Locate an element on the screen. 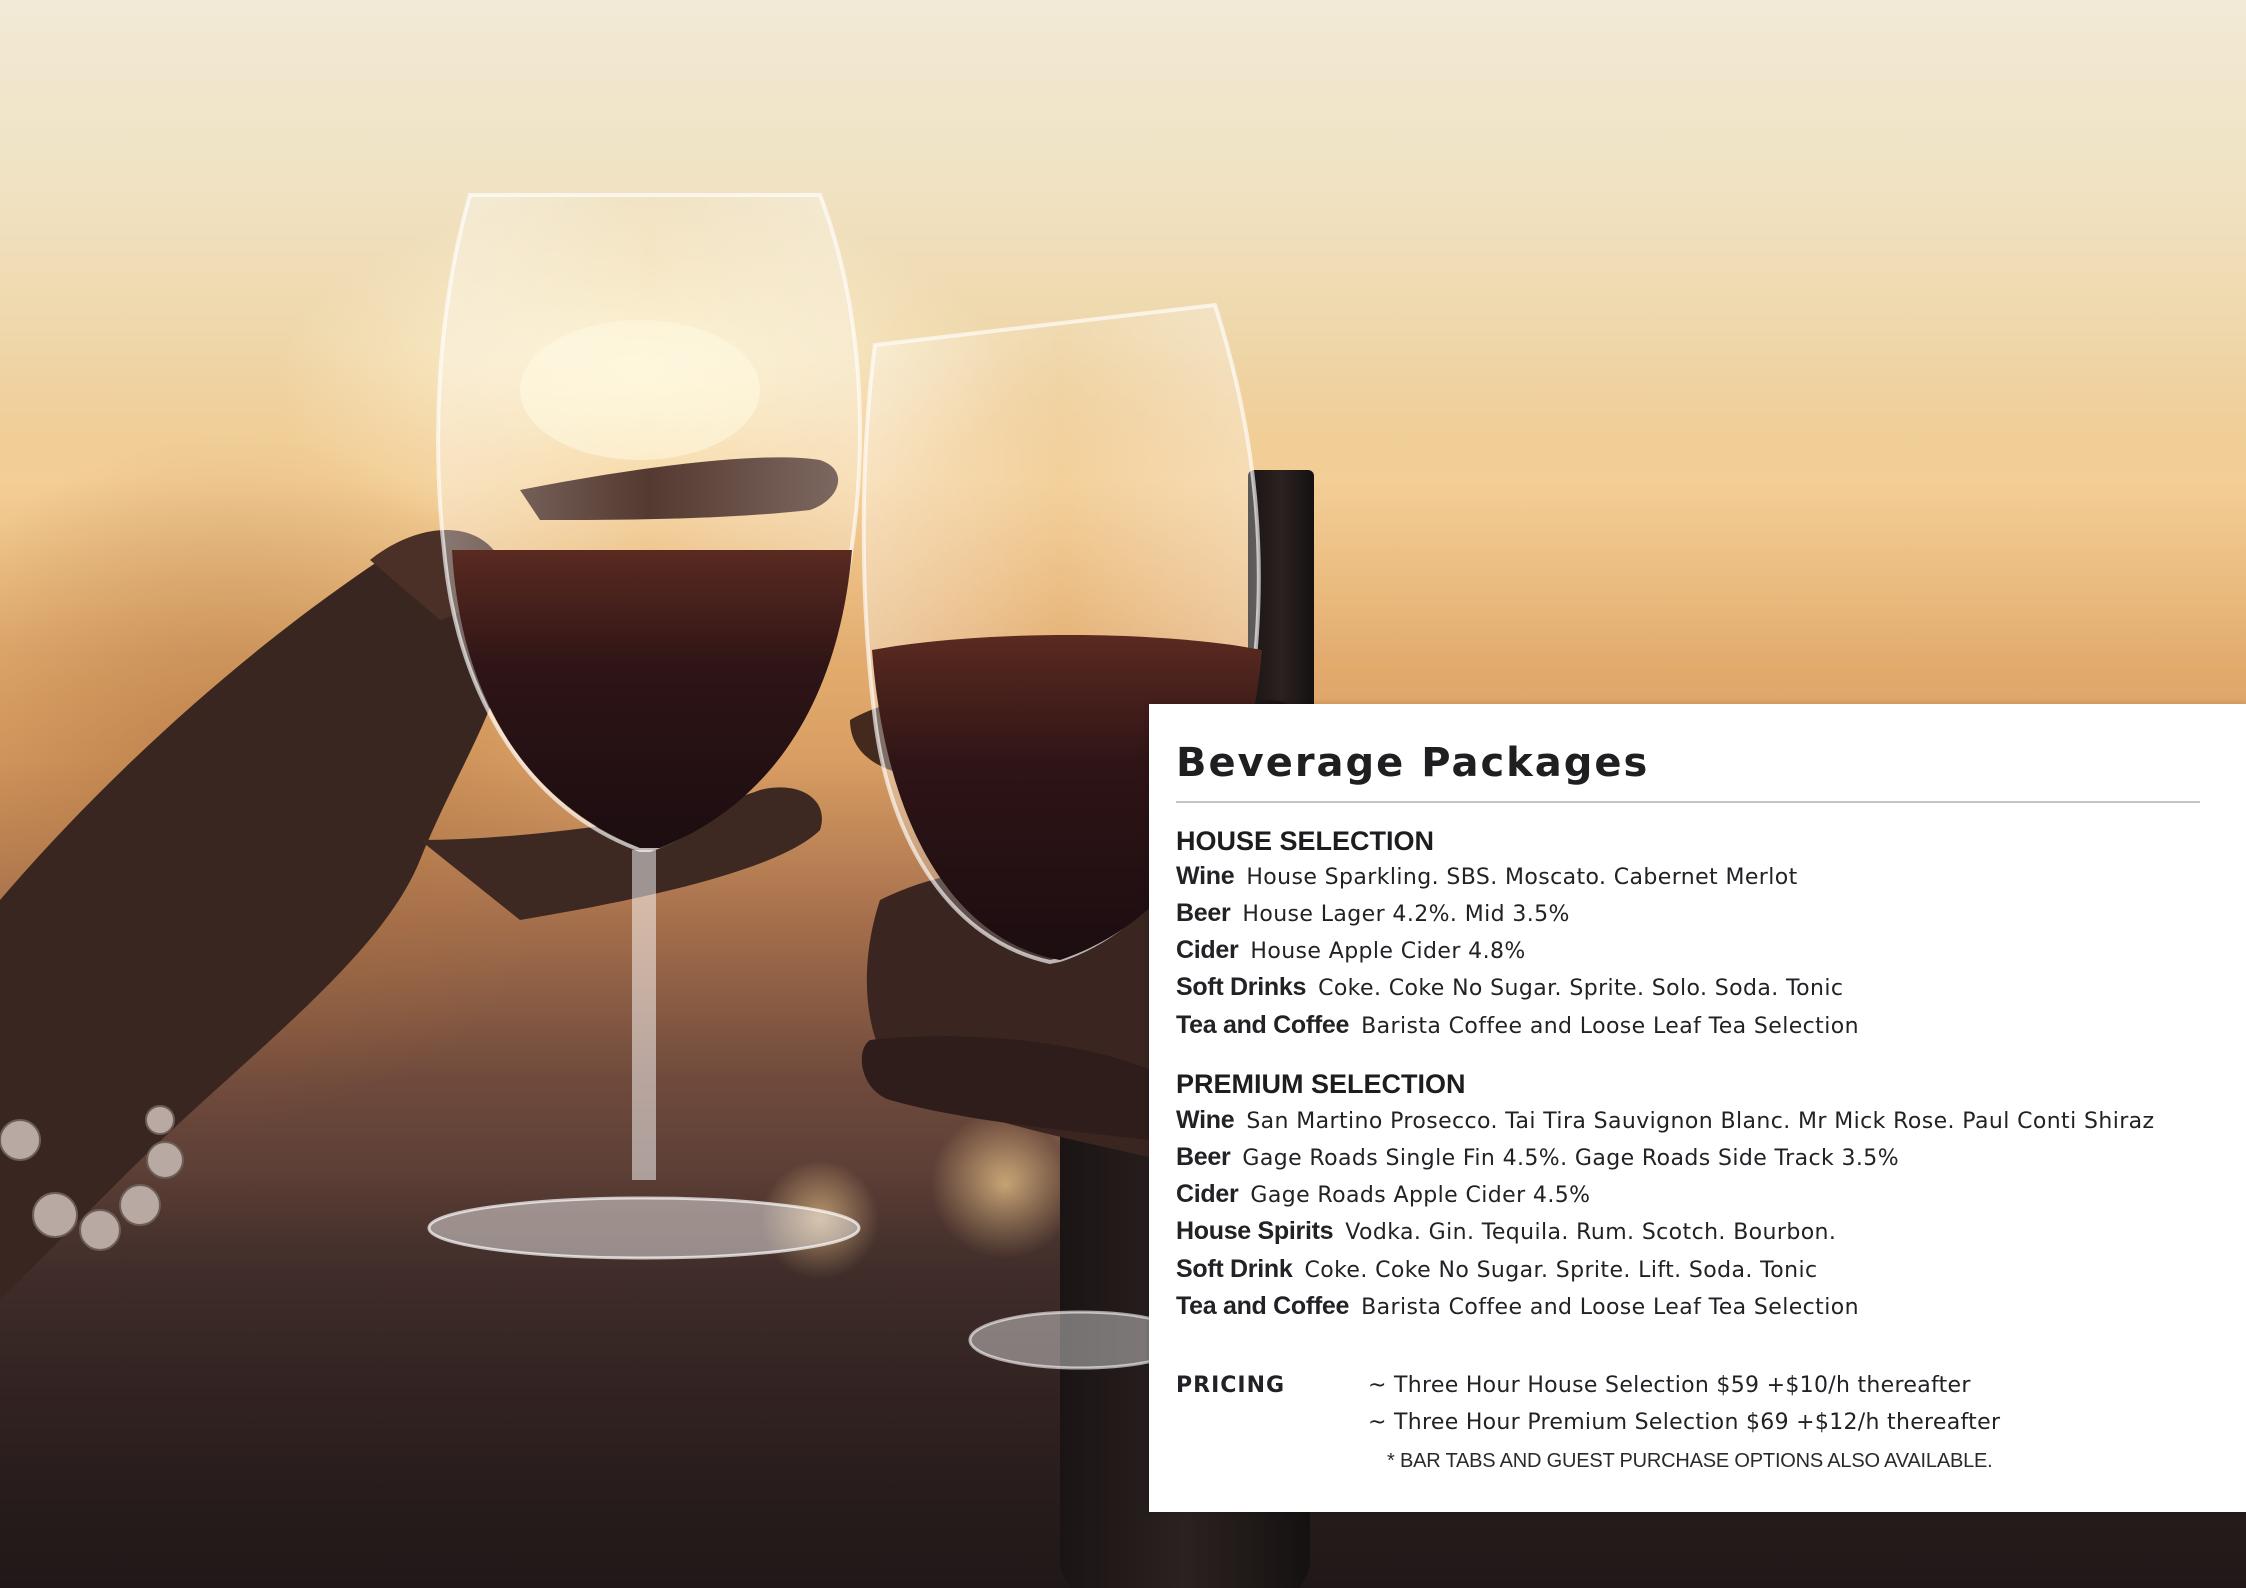 Image resolution: width=2246 pixels, height=1588 pixels. page-title: Beverage Packages is located at coordinates (1413, 763).